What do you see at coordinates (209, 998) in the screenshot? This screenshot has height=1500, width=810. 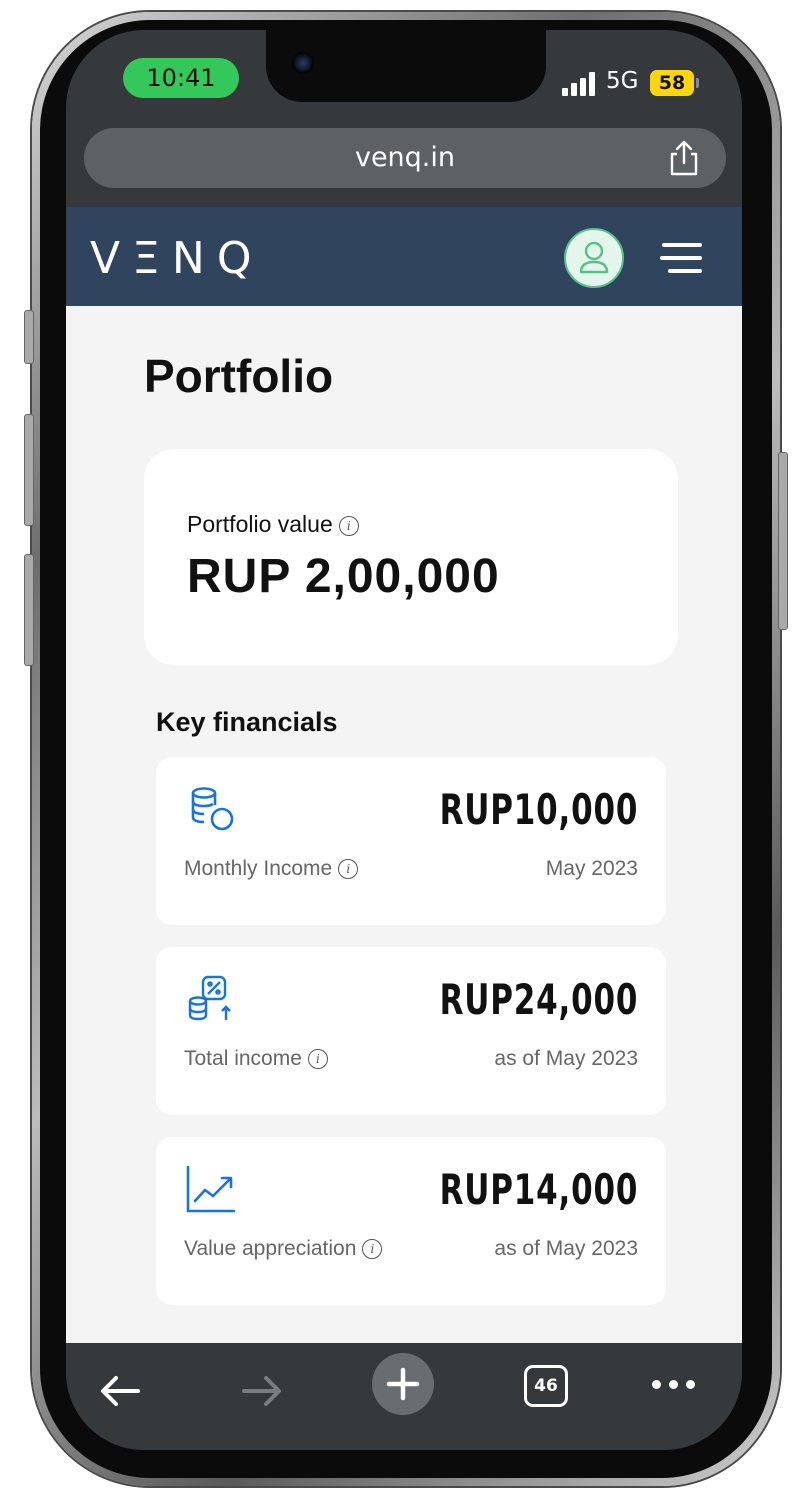 I see `income-growth-icon` at bounding box center [209, 998].